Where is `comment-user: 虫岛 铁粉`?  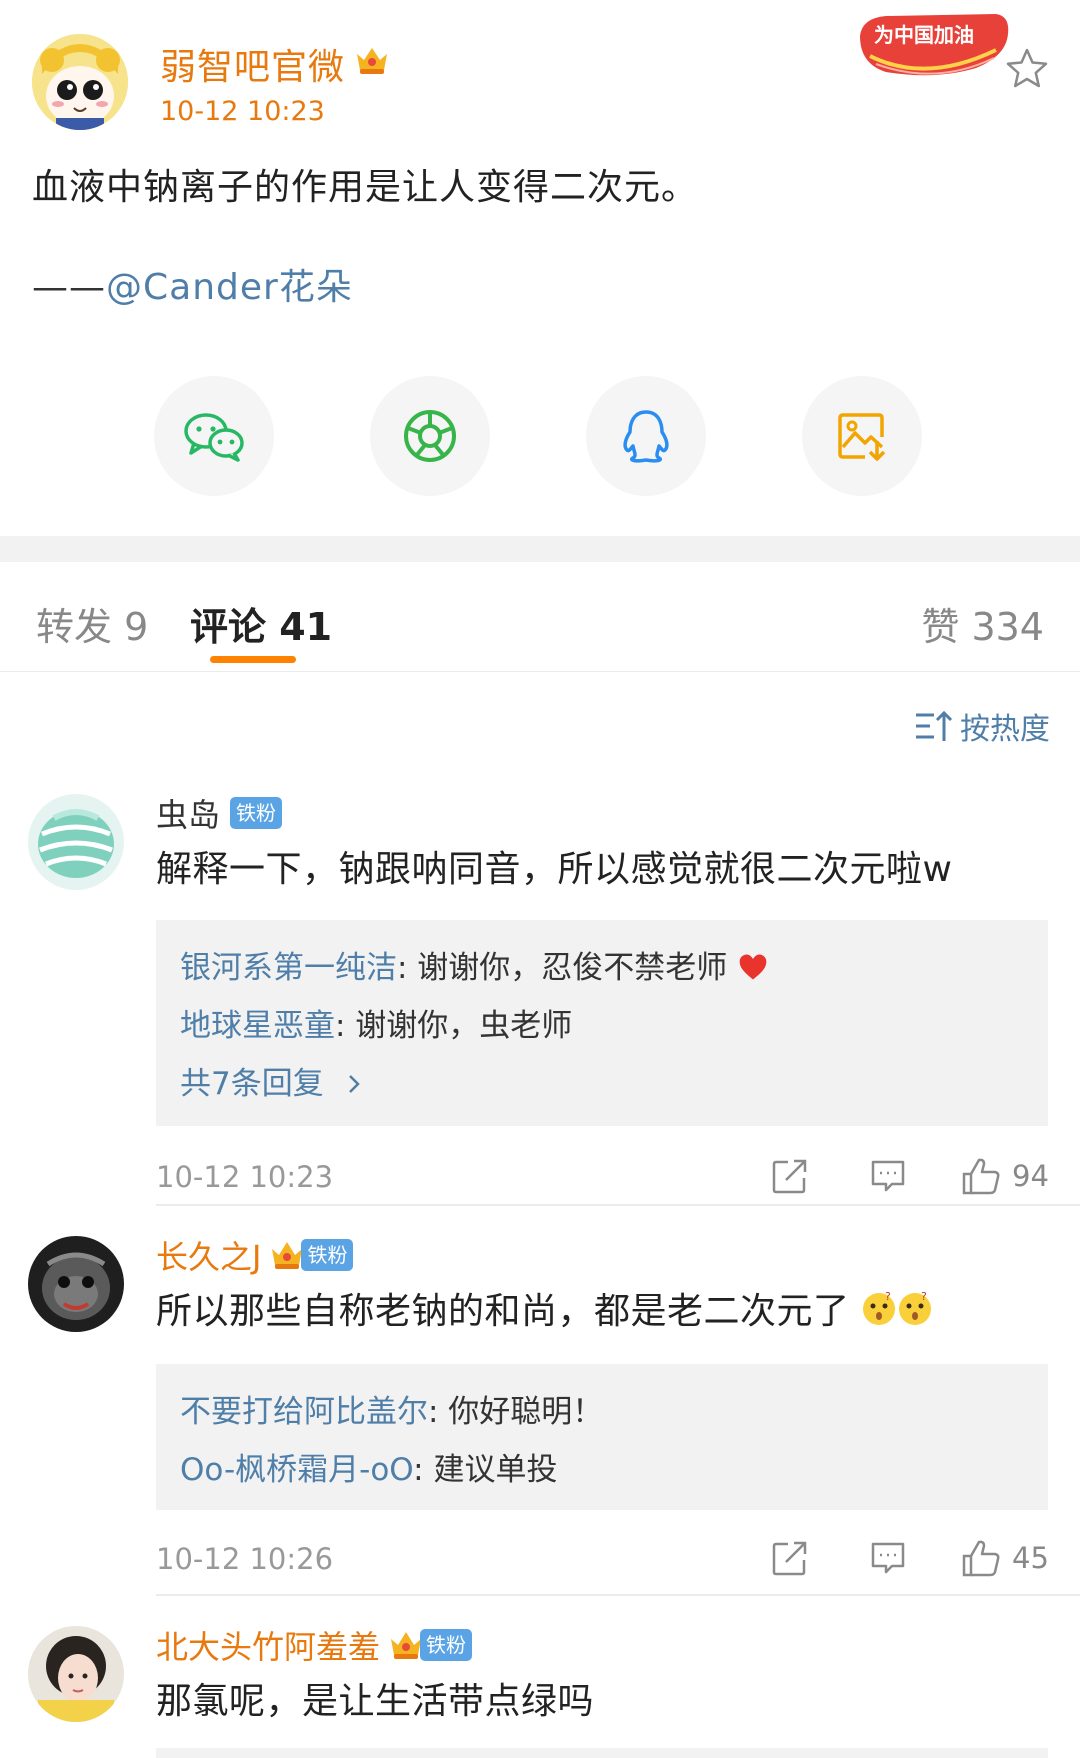 comment-user: 虫岛 铁粉 is located at coordinates (219, 813).